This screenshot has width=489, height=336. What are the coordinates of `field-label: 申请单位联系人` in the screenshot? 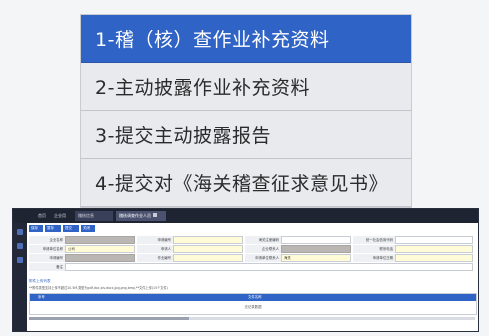 It's located at (263, 258).